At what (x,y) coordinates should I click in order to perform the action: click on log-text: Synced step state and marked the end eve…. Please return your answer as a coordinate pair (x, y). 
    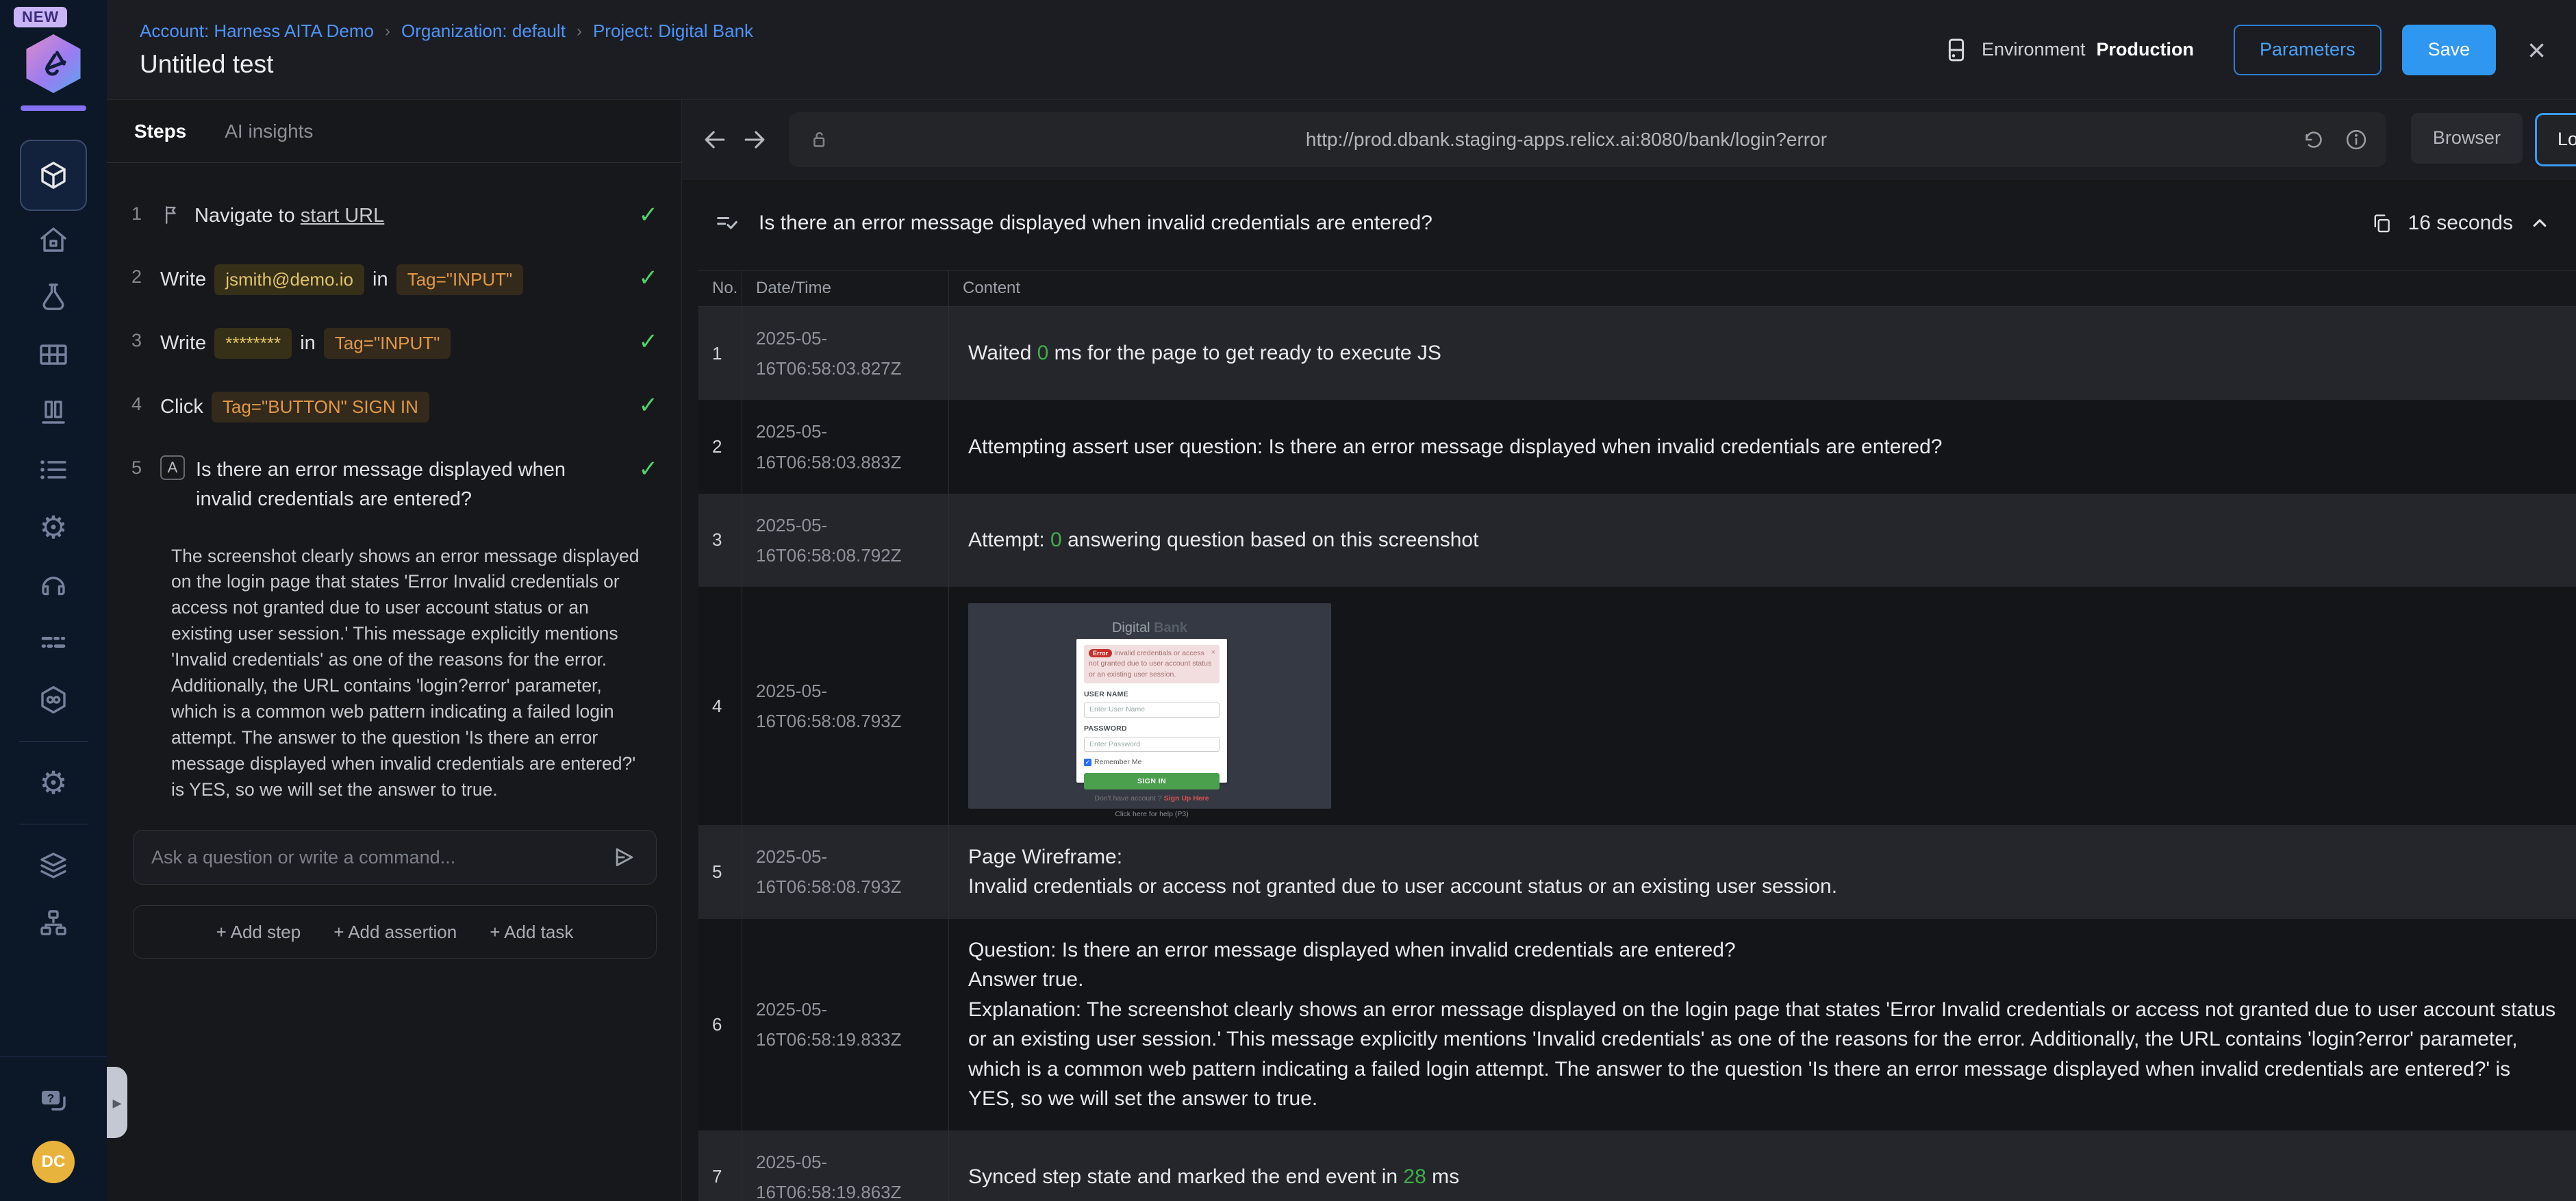
    Looking at the image, I should click on (1186, 1176).